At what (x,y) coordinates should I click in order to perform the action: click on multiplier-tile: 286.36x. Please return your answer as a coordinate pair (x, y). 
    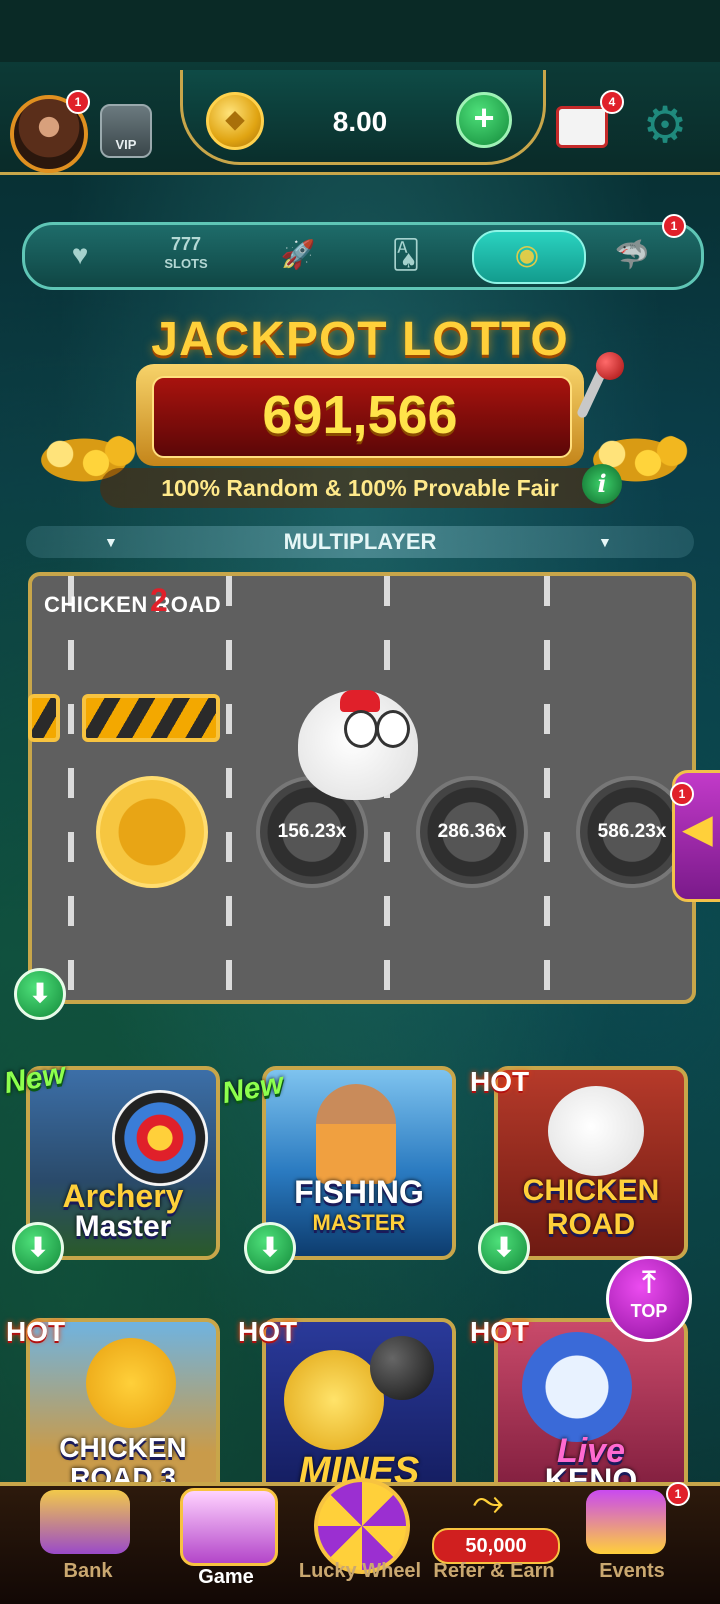
    Looking at the image, I should click on (472, 832).